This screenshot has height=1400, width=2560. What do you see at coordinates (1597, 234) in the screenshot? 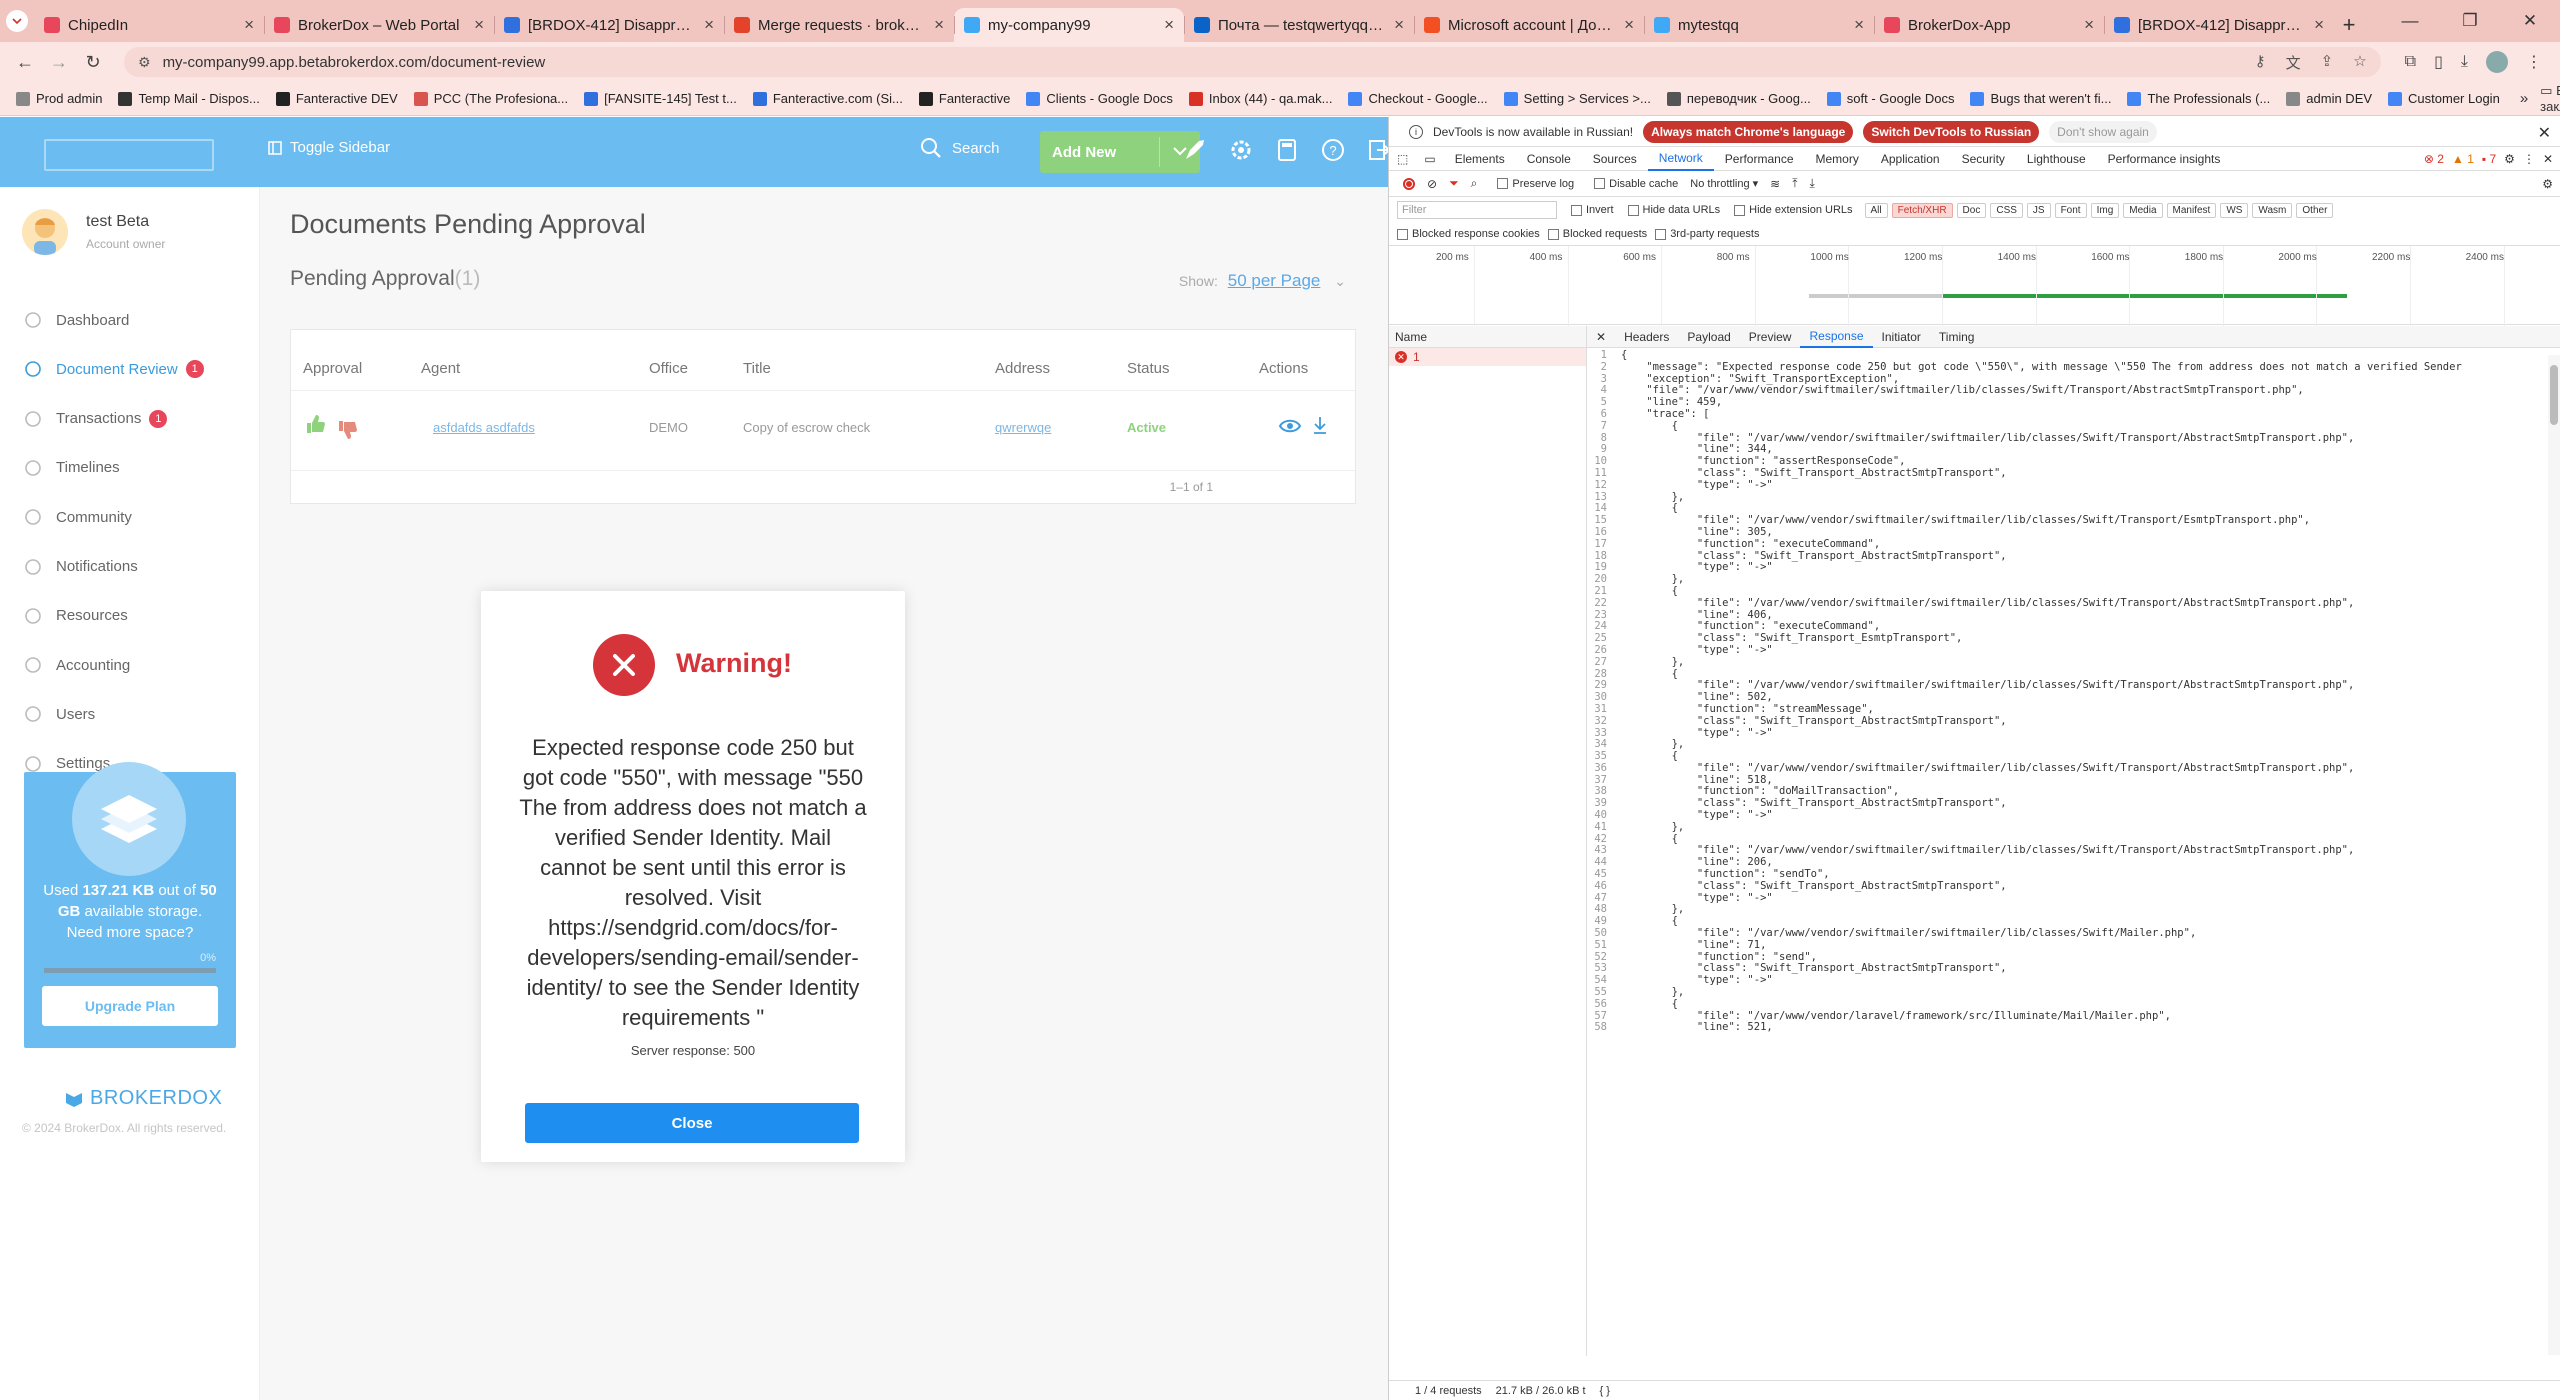
I see `blocked-requests-checkbox: Blocked requests` at bounding box center [1597, 234].